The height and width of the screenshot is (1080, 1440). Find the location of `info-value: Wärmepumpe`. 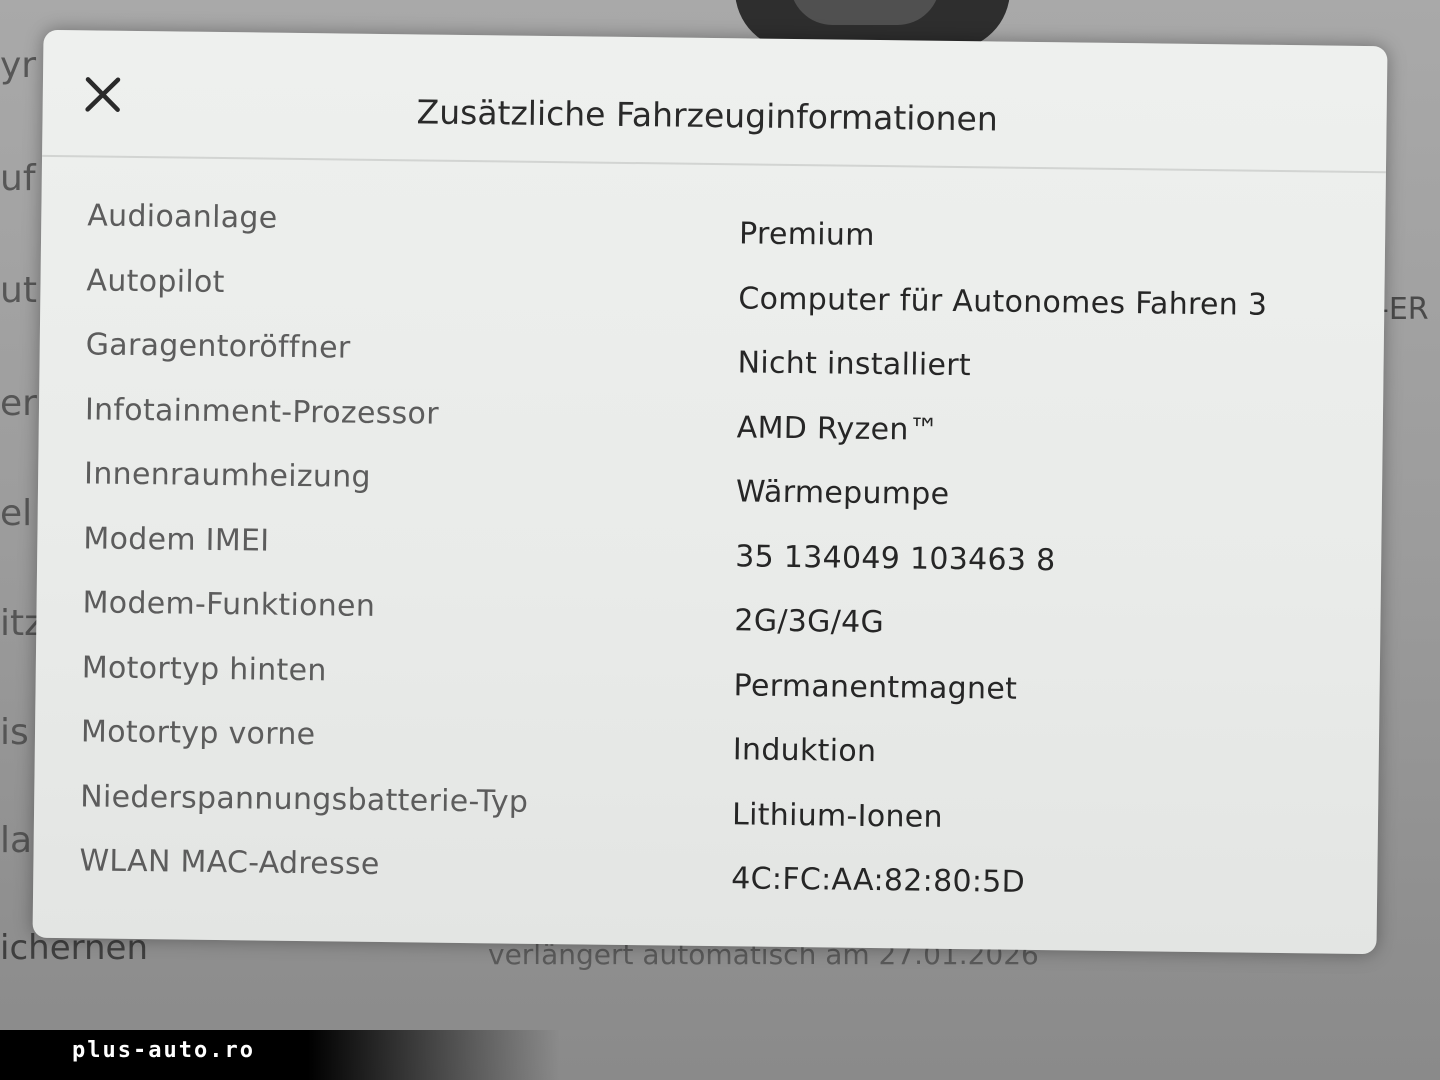

info-value: Wärmepumpe is located at coordinates (842, 493).